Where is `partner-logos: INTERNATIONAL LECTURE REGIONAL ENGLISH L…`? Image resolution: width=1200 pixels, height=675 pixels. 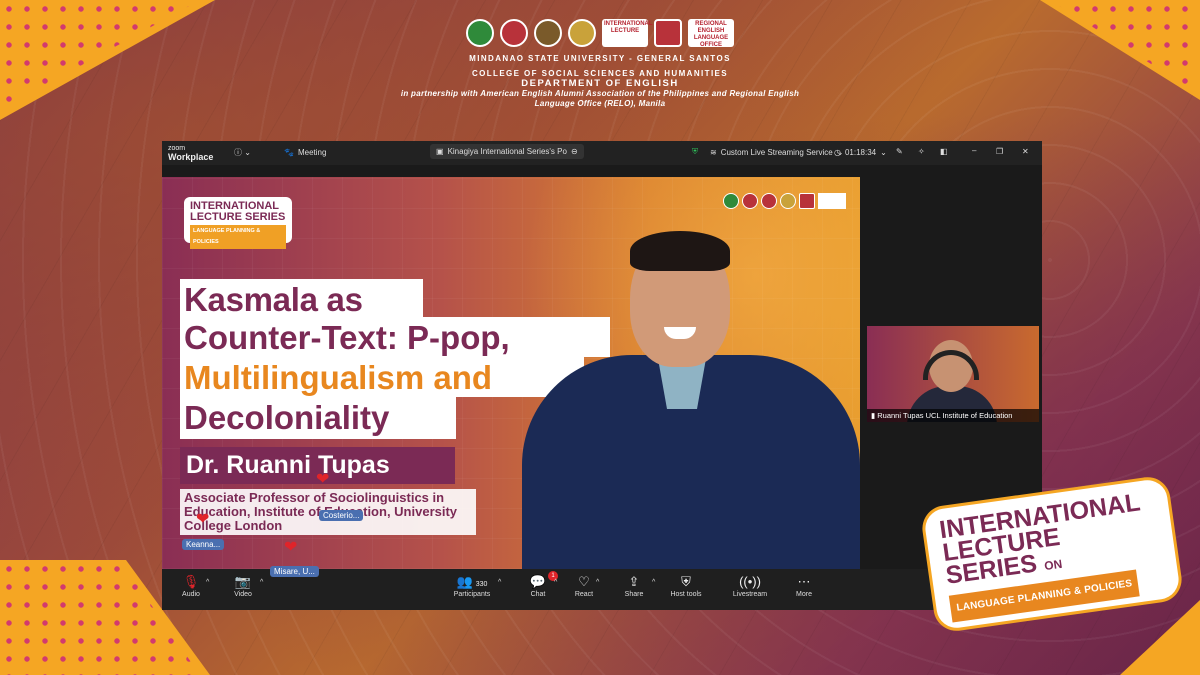 partner-logos: INTERNATIONAL LECTURE REGIONAL ENGLISH L… is located at coordinates (600, 33).